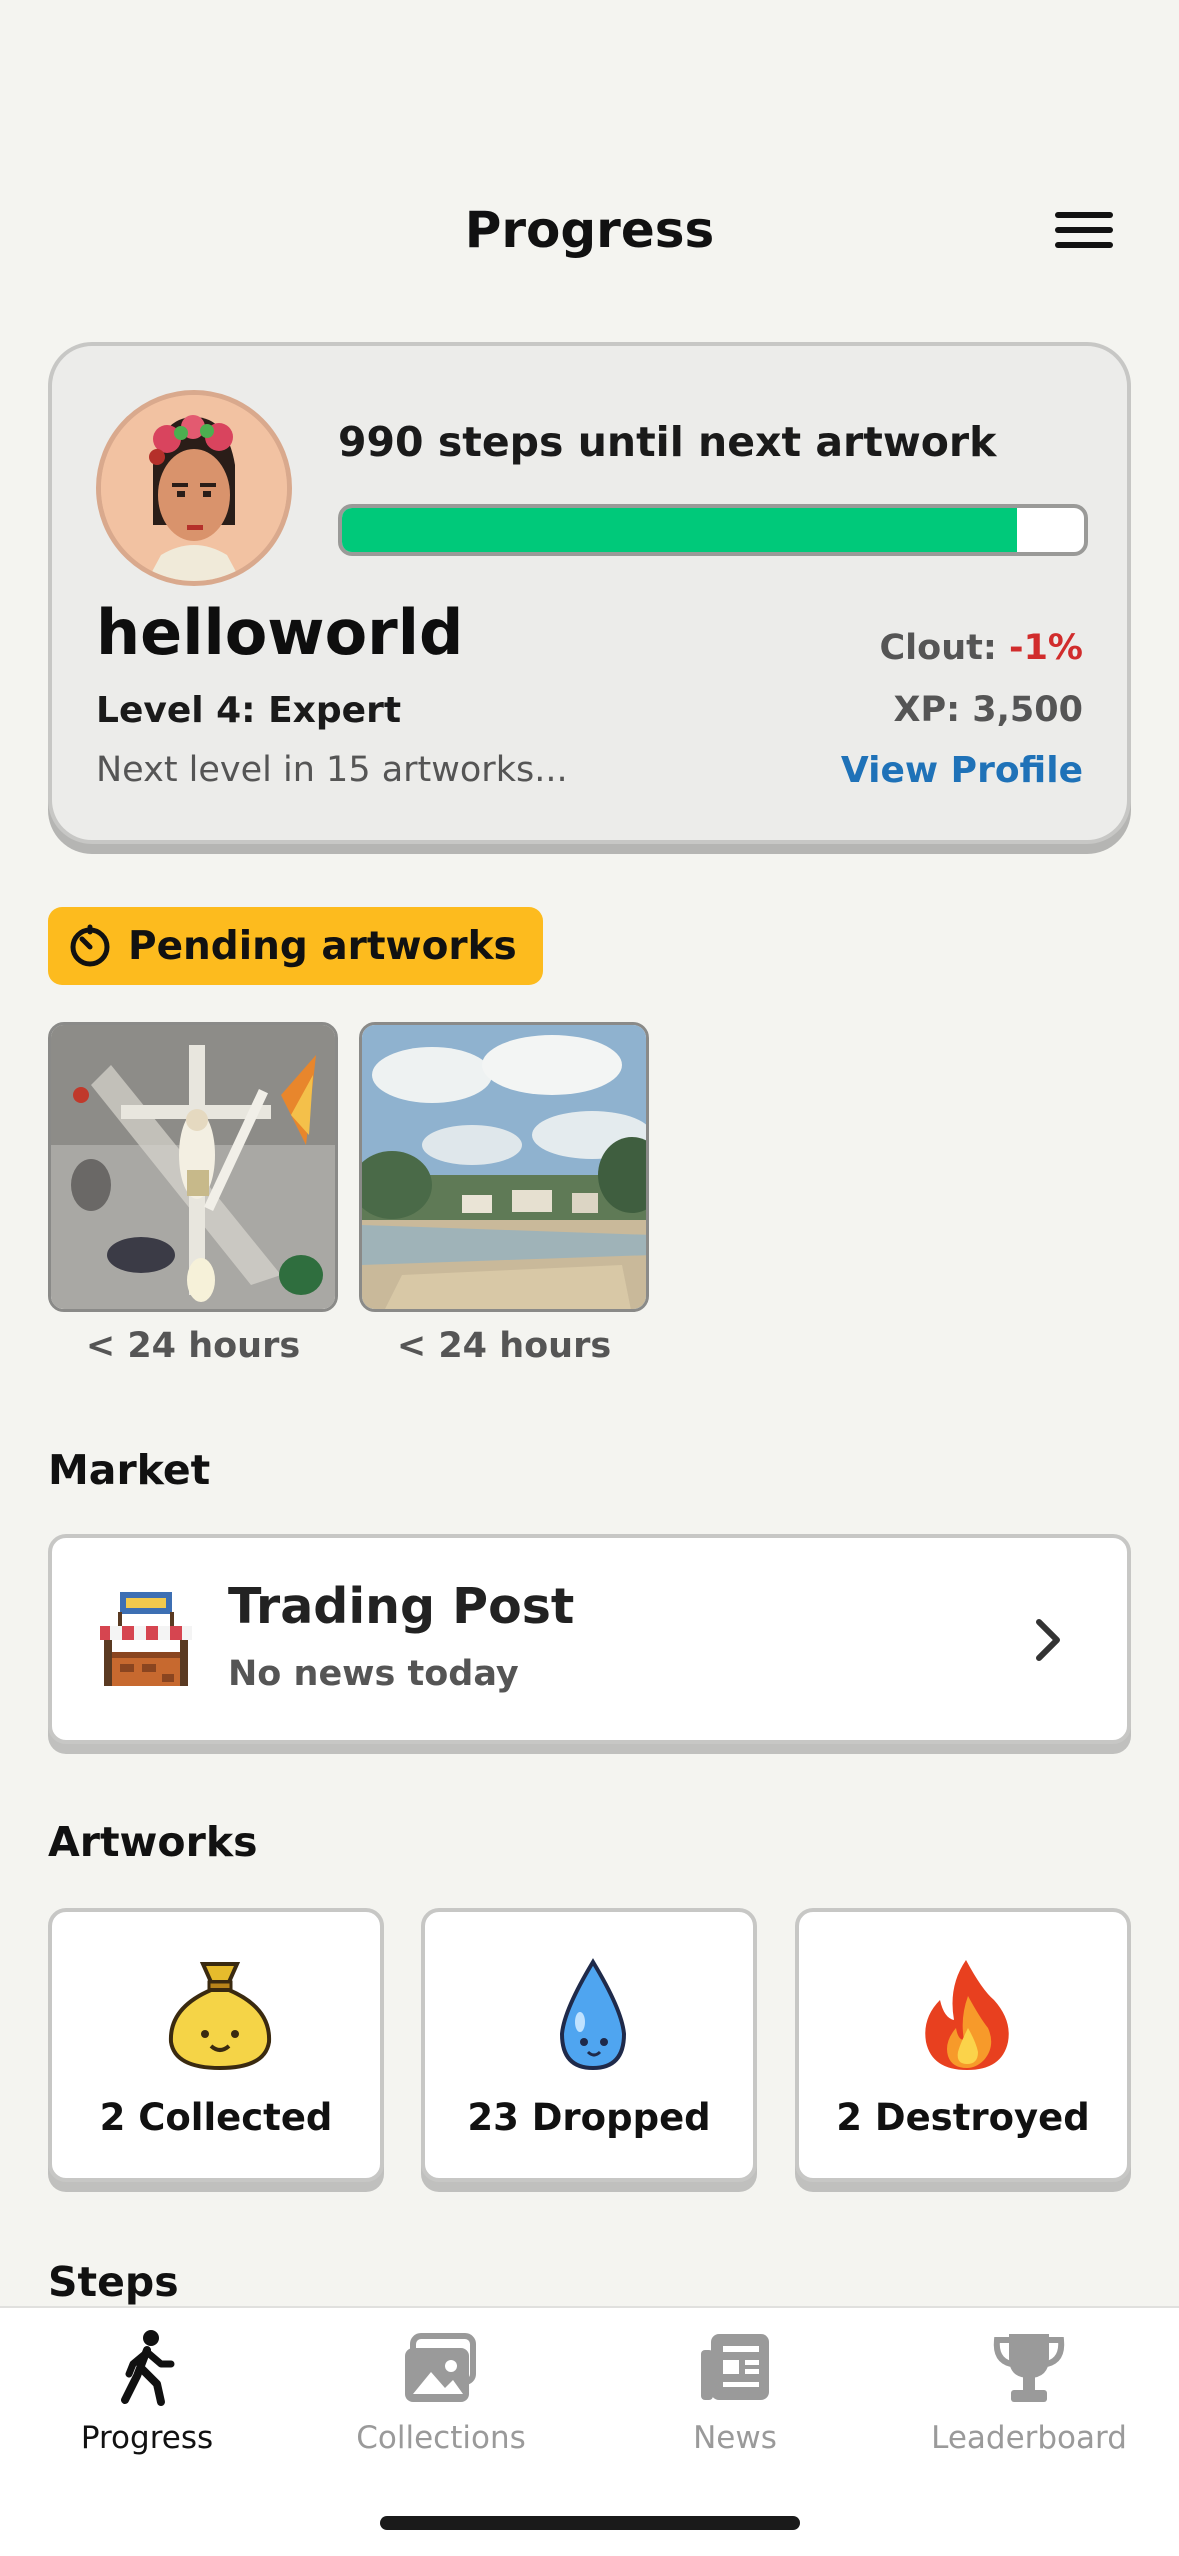  I want to click on destroyed-artworks-card: 2 Destroyed, so click(963, 2045).